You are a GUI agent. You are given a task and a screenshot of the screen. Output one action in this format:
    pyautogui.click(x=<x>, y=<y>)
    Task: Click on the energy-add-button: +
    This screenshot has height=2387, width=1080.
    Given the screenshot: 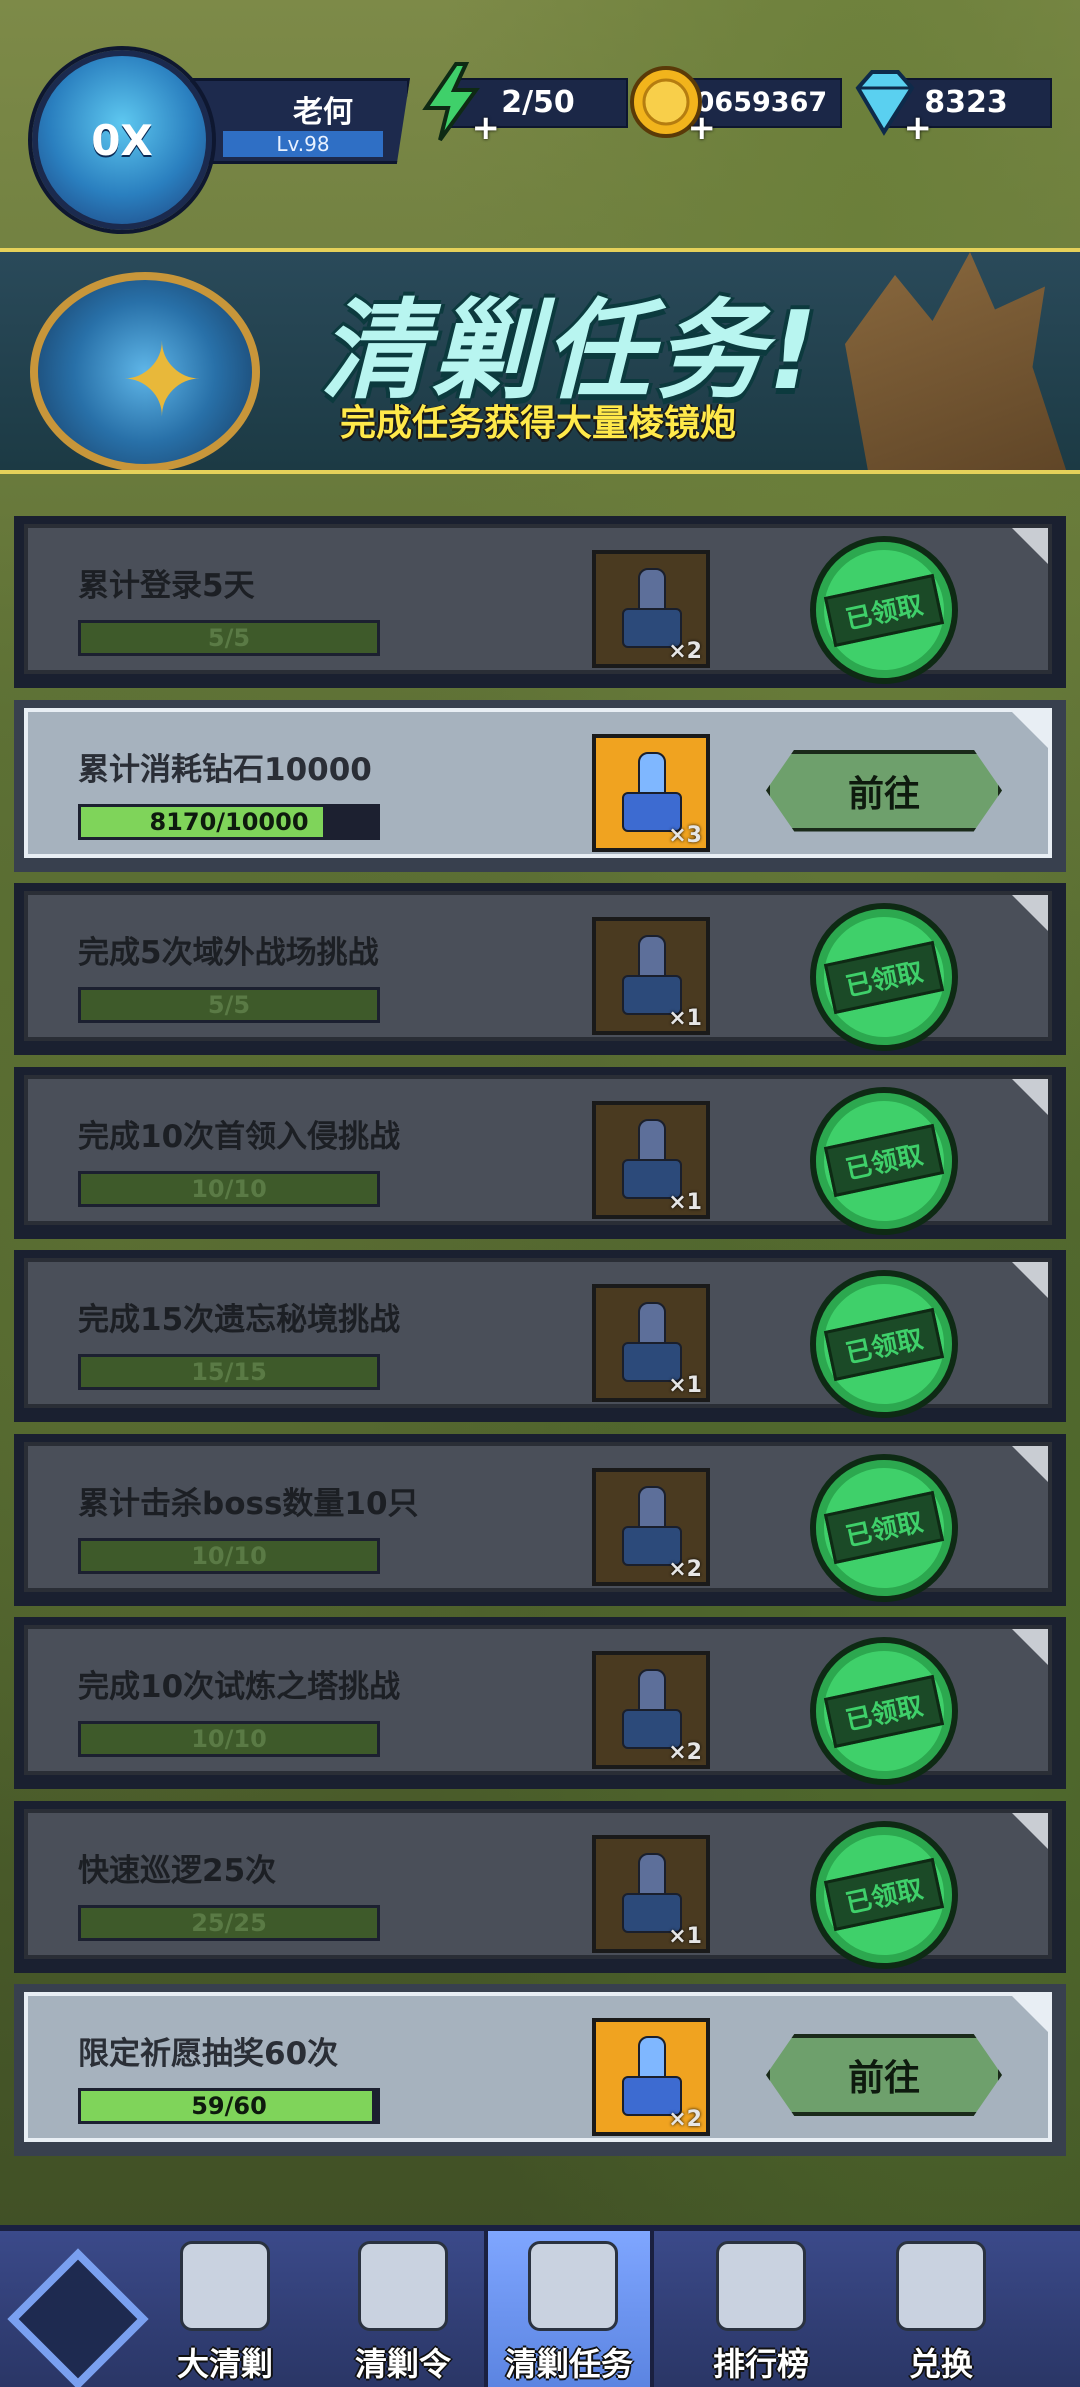 What is the action you would take?
    pyautogui.click(x=455, y=104)
    